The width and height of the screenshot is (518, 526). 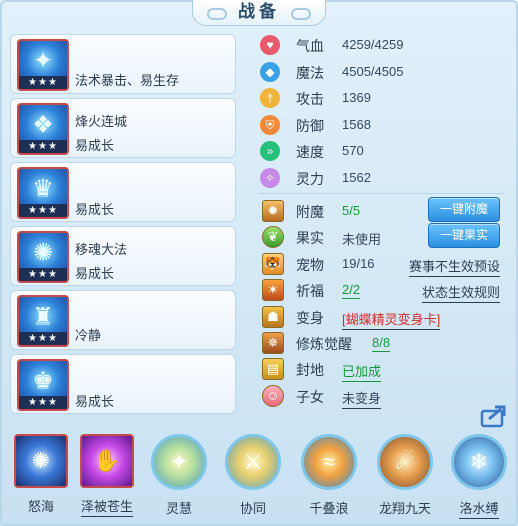 What do you see at coordinates (329, 462) in the screenshot?
I see `wave-orb-icon: ≈` at bounding box center [329, 462].